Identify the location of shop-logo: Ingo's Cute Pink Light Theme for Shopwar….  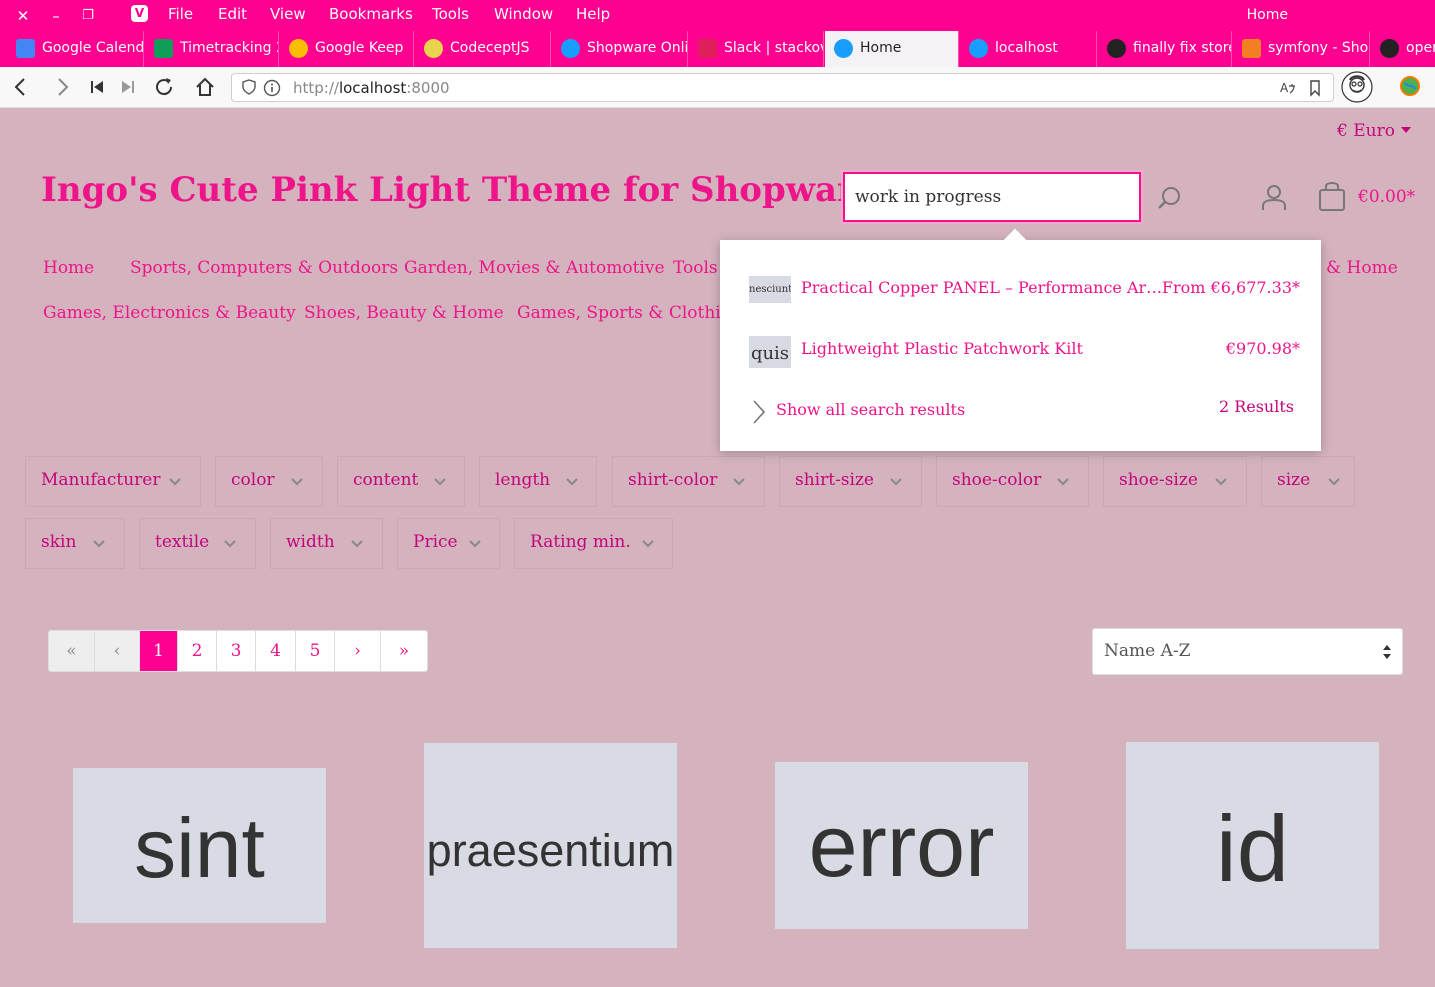
(476, 190).